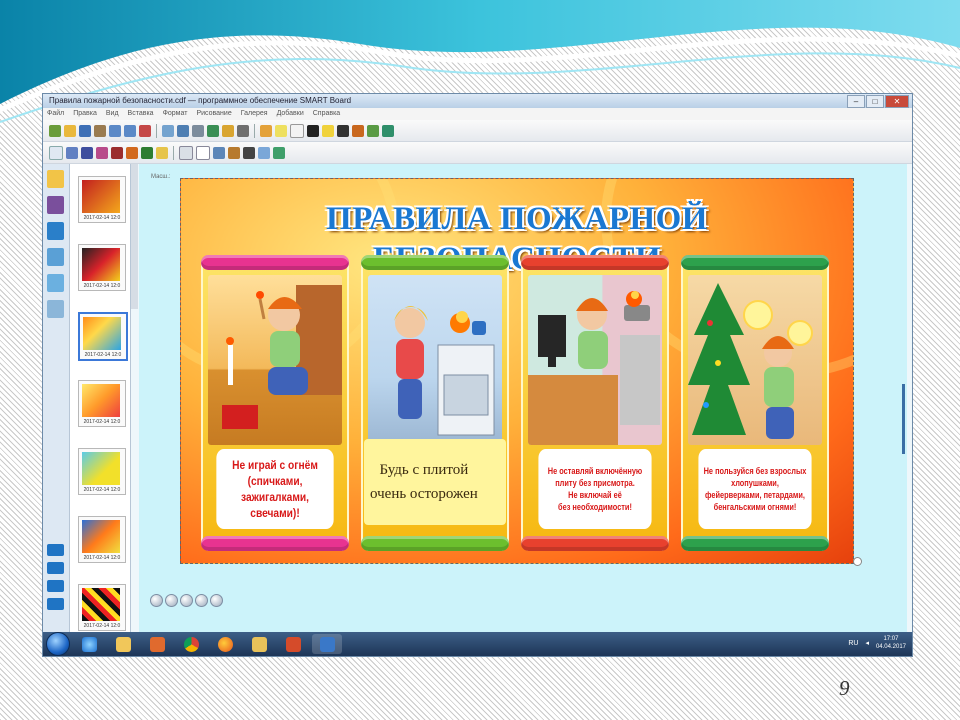 This screenshot has width=960, height=720. What do you see at coordinates (857, 561) in the screenshot?
I see `resize-handle` at bounding box center [857, 561].